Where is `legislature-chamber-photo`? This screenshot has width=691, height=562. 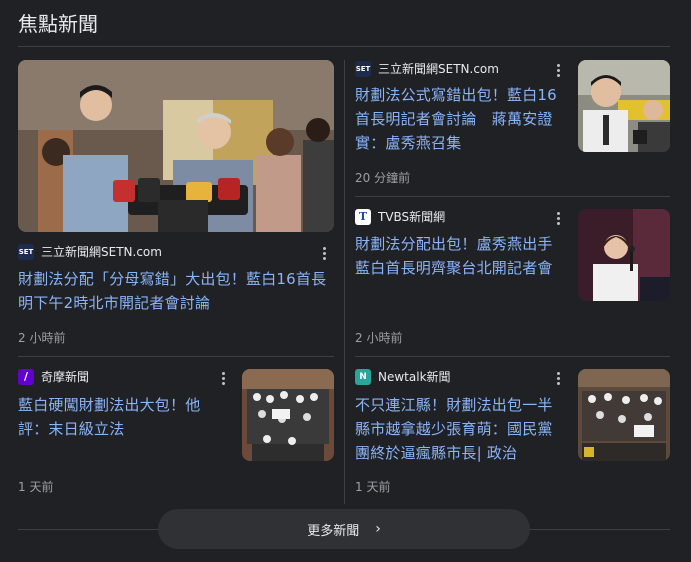
legislature-chamber-photo is located at coordinates (624, 415).